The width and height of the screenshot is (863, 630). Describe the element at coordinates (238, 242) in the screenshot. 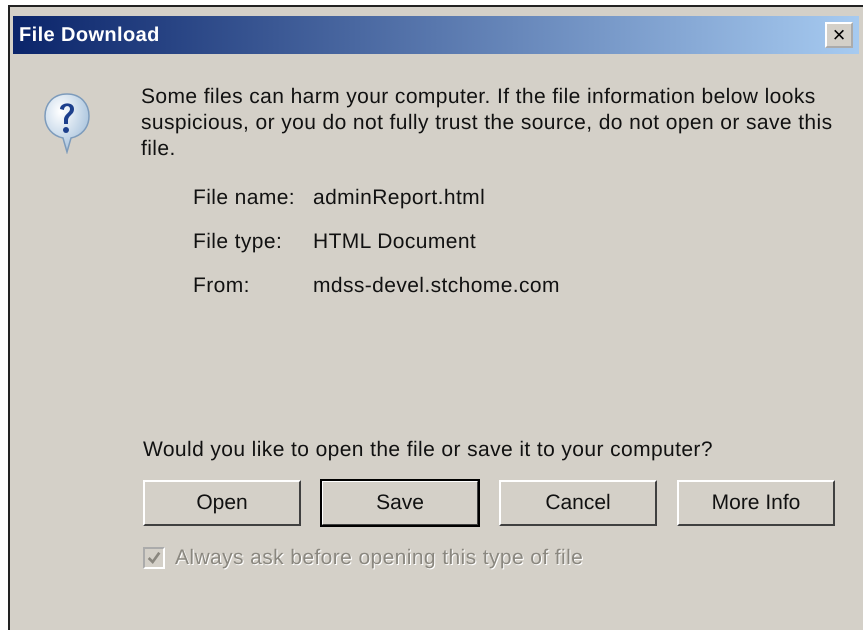

I see `field-label: File type:` at that location.